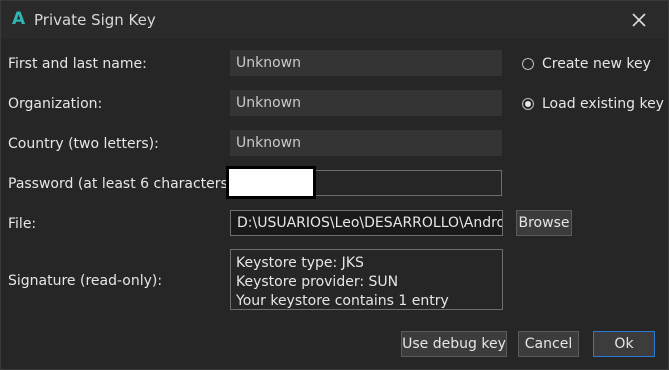 The height and width of the screenshot is (370, 669). What do you see at coordinates (77, 64) in the screenshot?
I see `name-label: First and last name:` at bounding box center [77, 64].